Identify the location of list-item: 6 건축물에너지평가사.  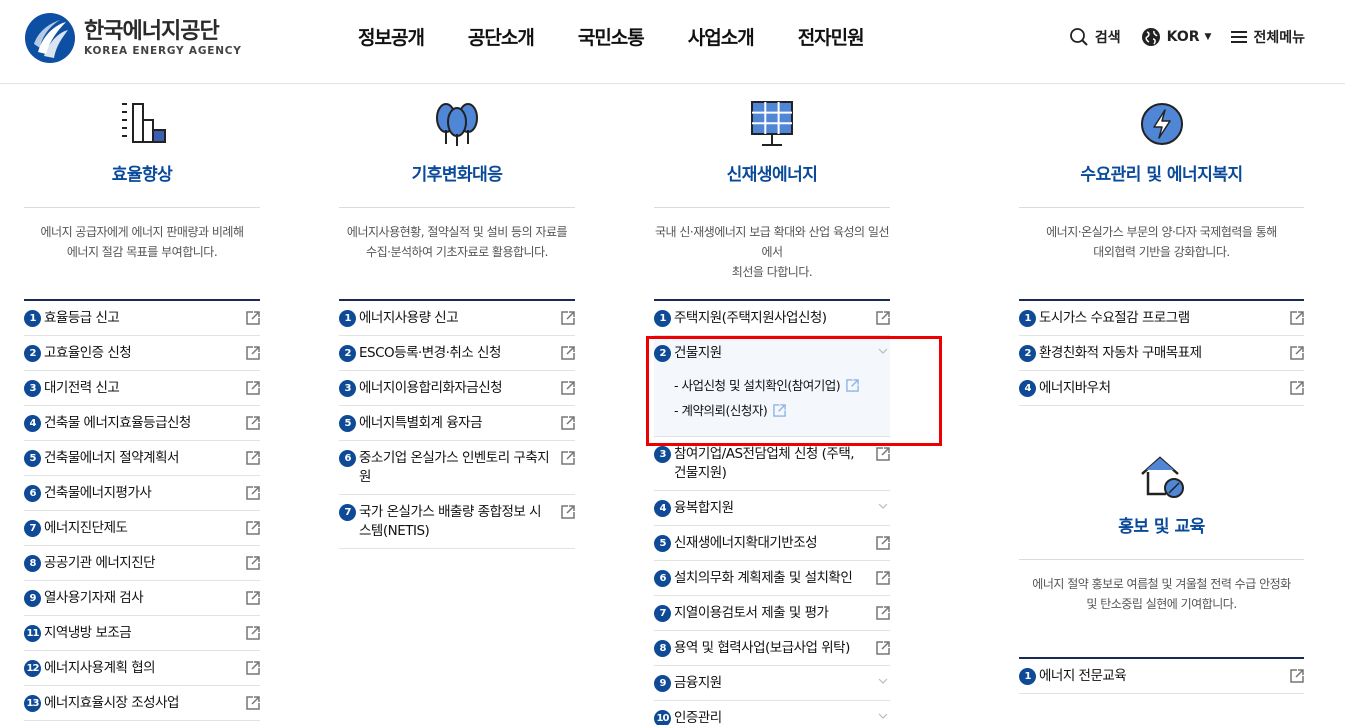
(142, 493).